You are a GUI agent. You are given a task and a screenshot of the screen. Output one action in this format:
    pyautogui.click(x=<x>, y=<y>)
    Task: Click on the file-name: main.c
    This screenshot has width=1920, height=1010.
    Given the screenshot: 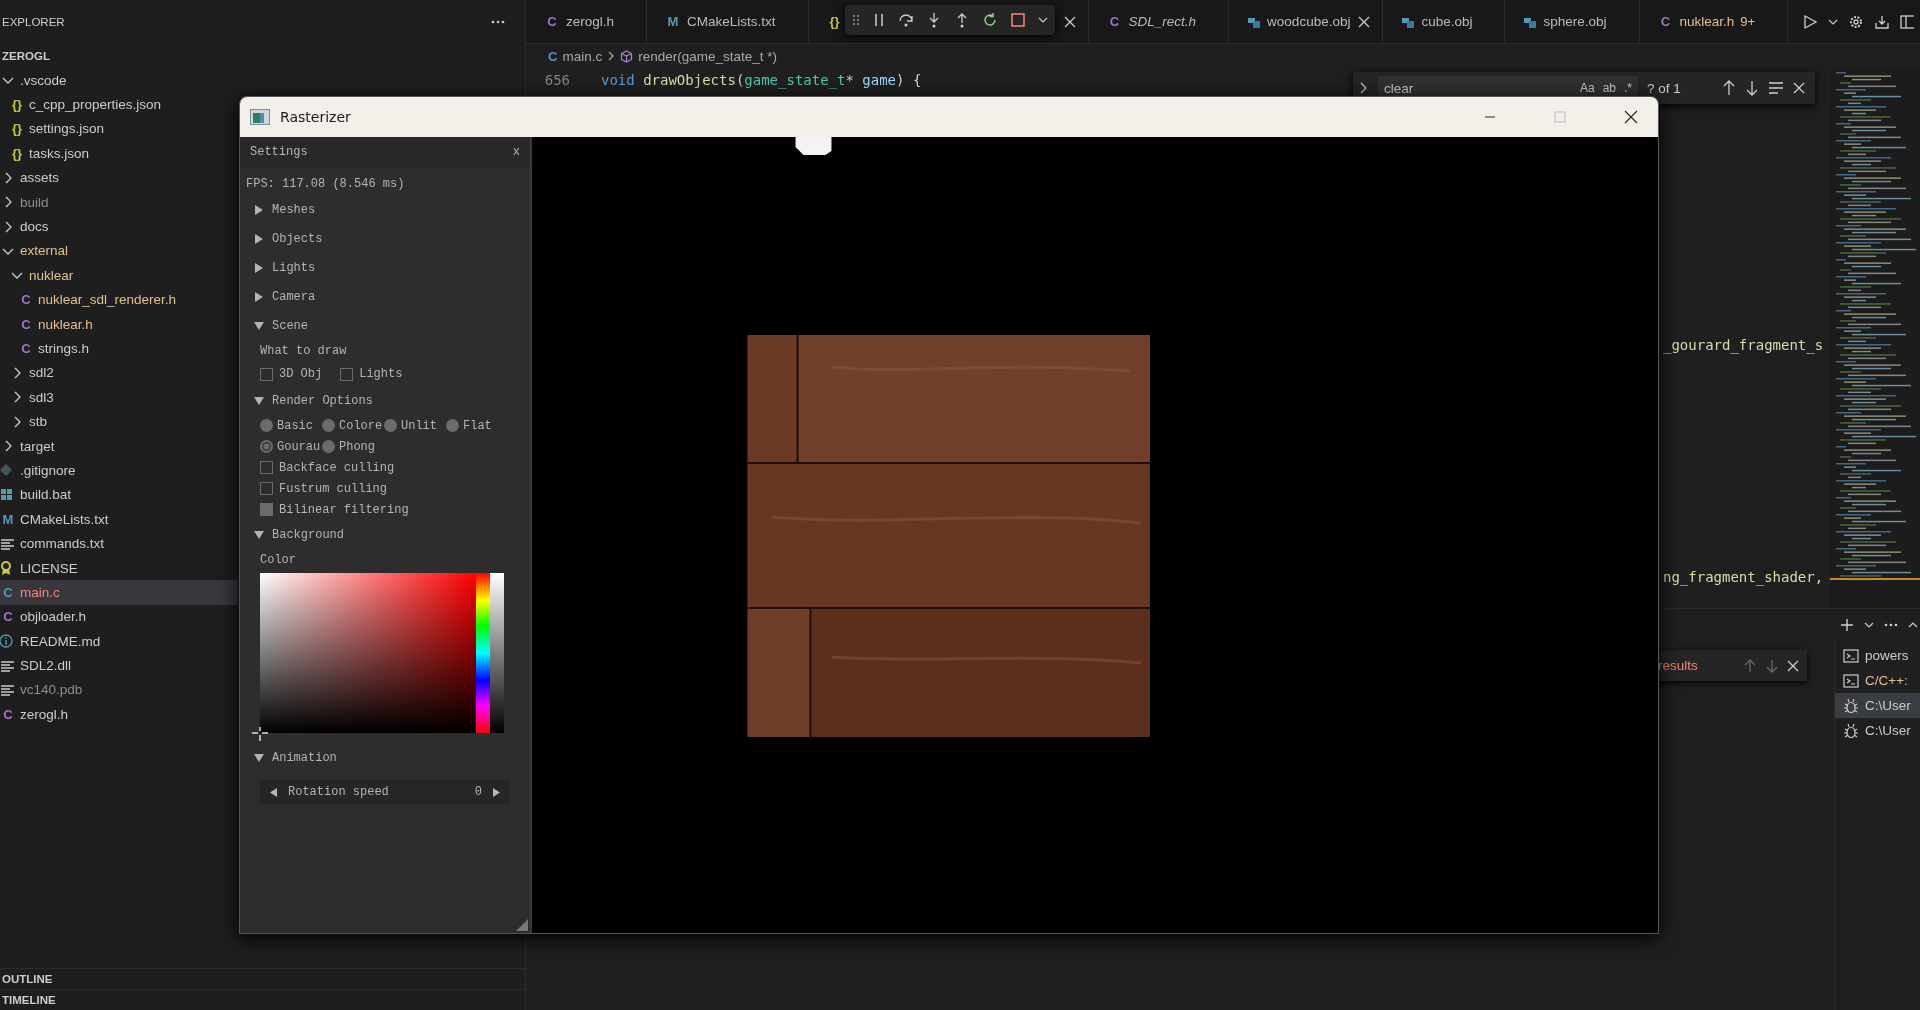 What is the action you would take?
    pyautogui.click(x=40, y=592)
    